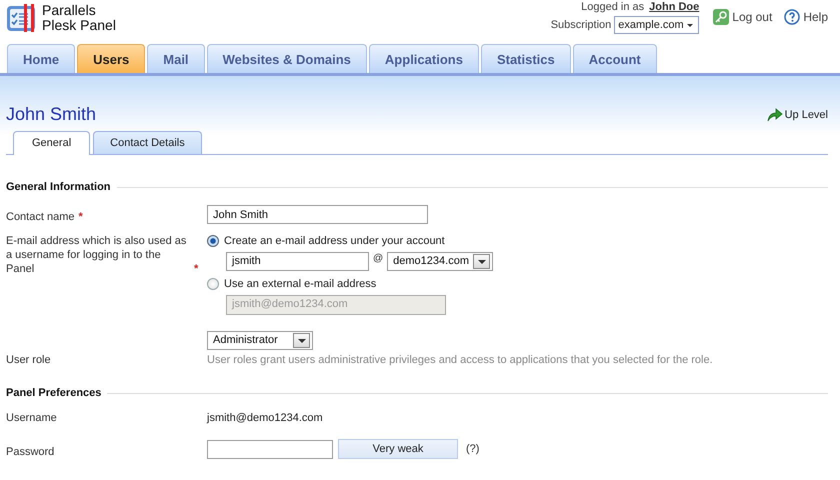 The image size is (840, 480). Describe the element at coordinates (54, 393) in the screenshot. I see `section-heading: Panel Preferences` at that location.